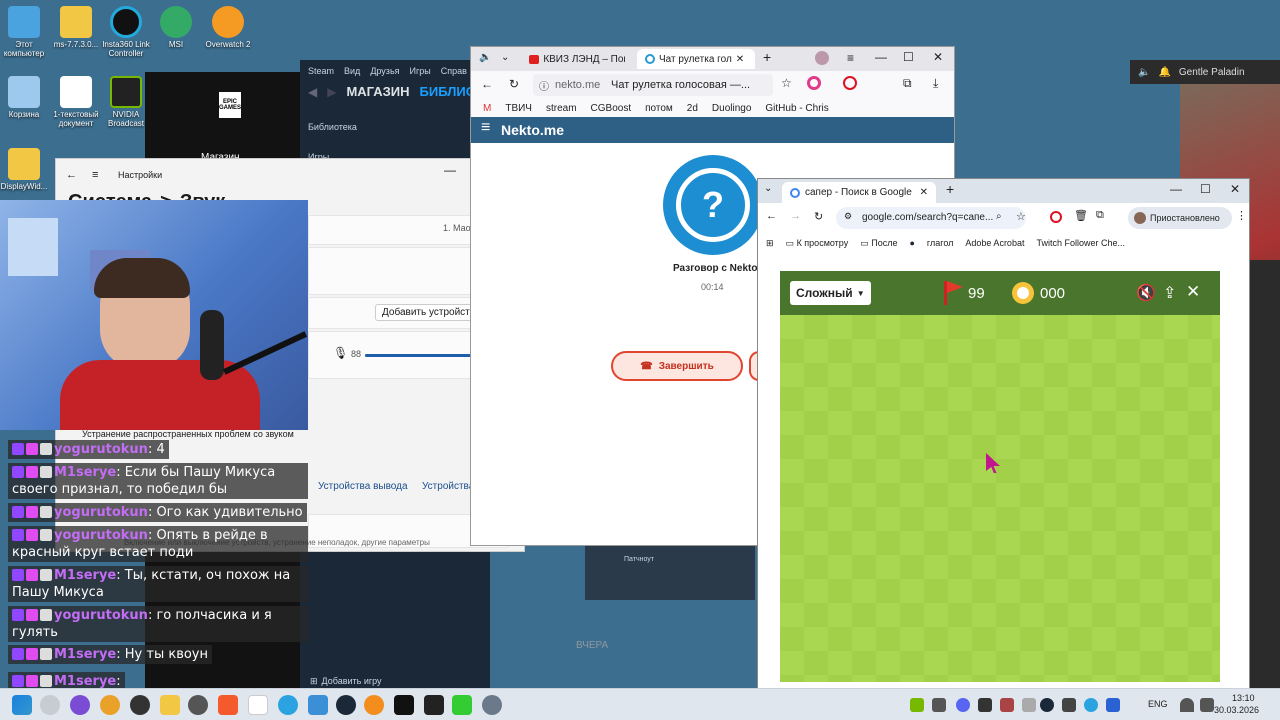  I want to click on desktop-icon-insta360: Insta360 Link Controller, so click(126, 32).